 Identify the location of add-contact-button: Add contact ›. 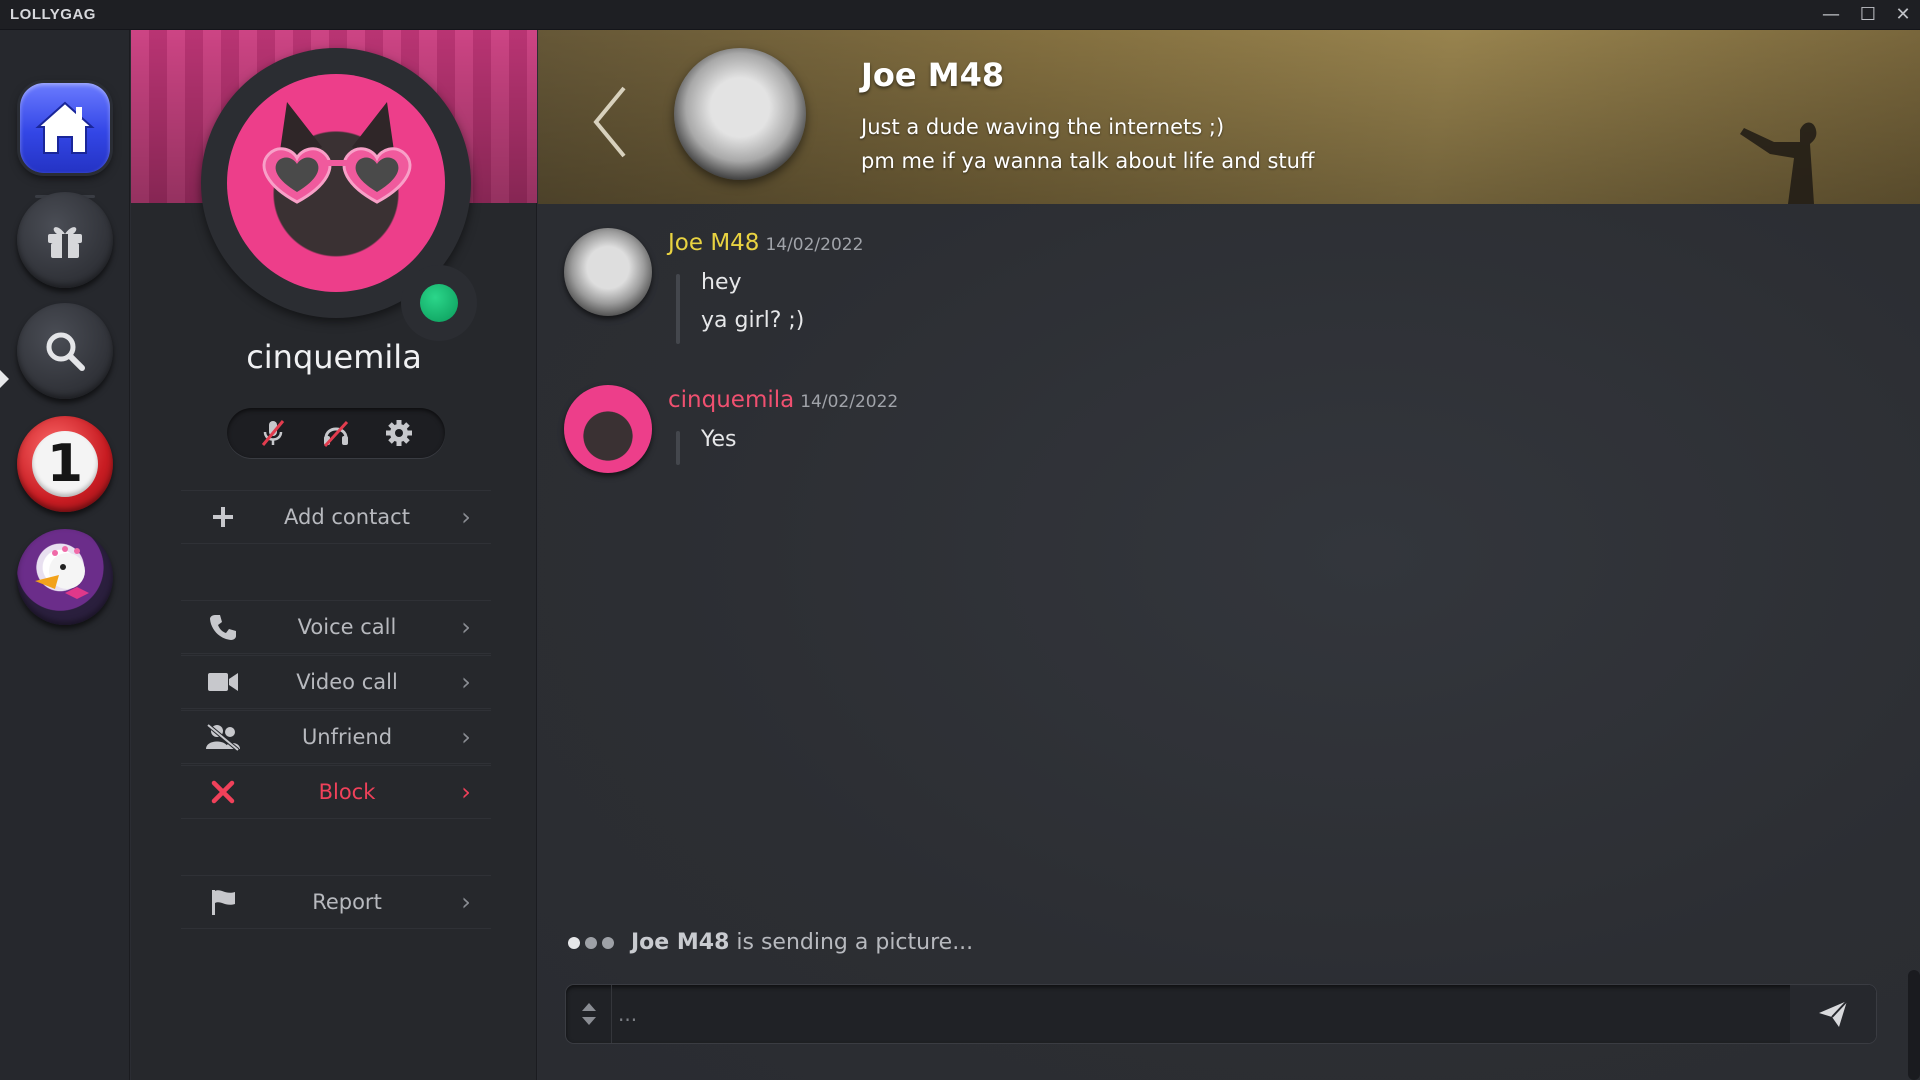
(336, 517).